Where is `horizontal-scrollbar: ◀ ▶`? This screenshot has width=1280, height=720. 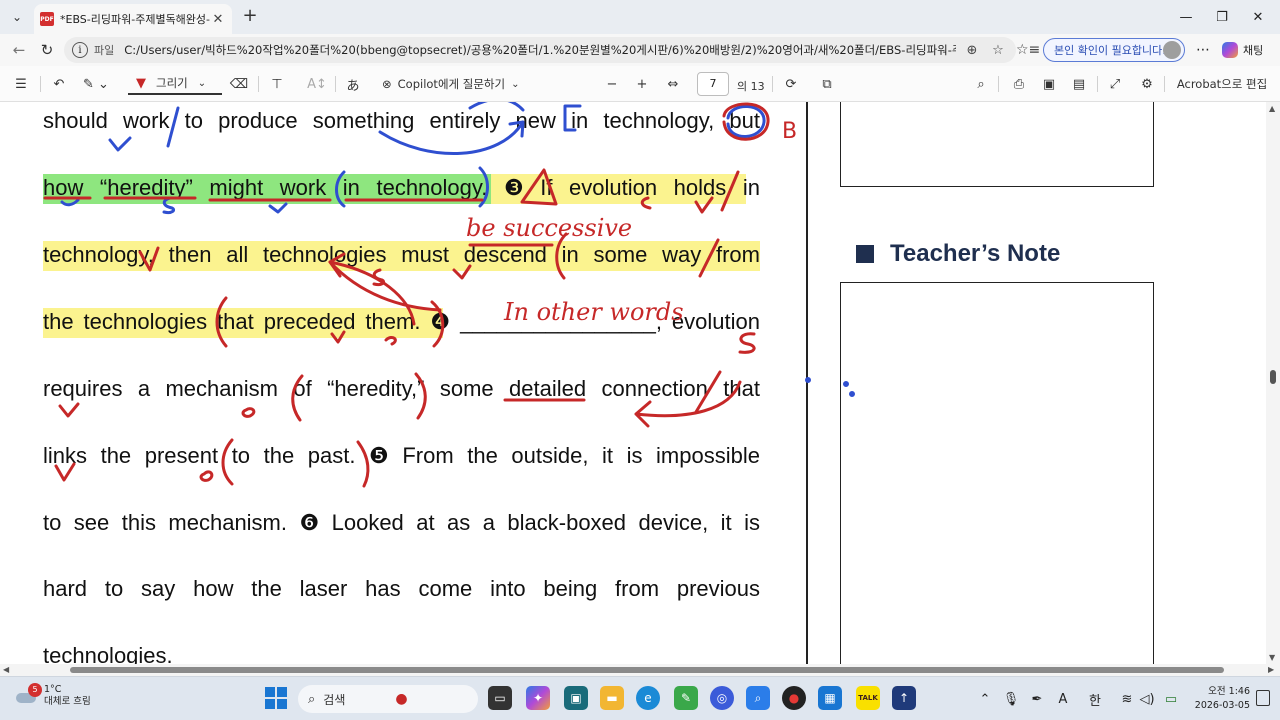
horizontal-scrollbar: ◀ ▶ is located at coordinates (640, 670).